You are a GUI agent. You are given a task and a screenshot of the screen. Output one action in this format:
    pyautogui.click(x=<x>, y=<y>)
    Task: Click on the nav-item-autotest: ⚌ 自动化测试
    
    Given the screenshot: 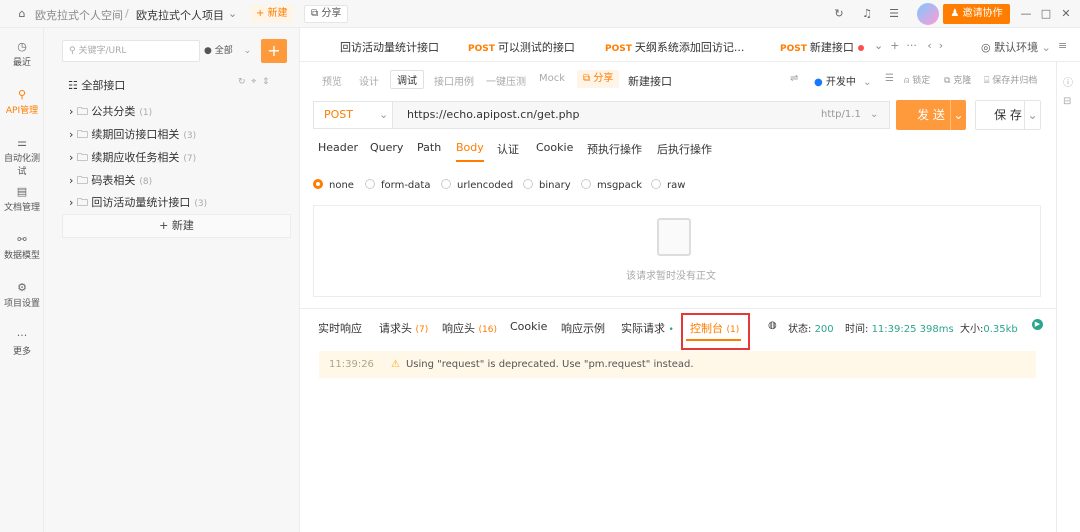 What is the action you would take?
    pyautogui.click(x=22, y=156)
    